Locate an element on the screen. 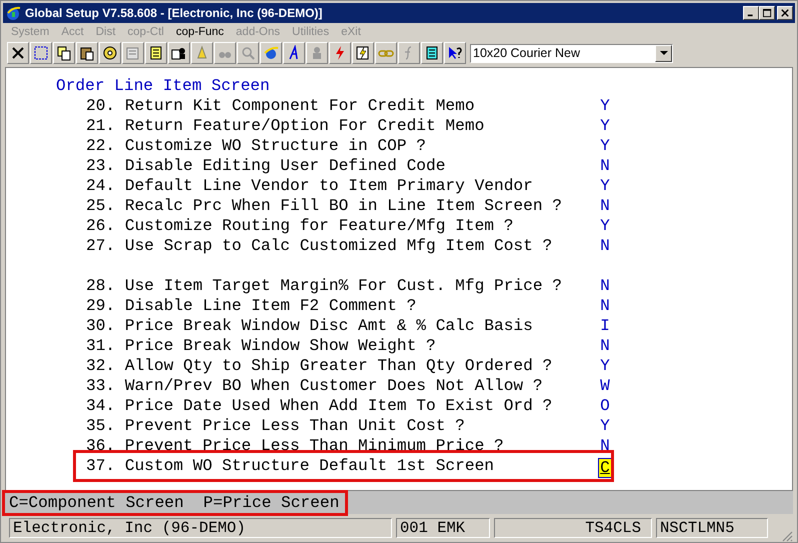 The image size is (798, 543). setting-value: W is located at coordinates (605, 386).